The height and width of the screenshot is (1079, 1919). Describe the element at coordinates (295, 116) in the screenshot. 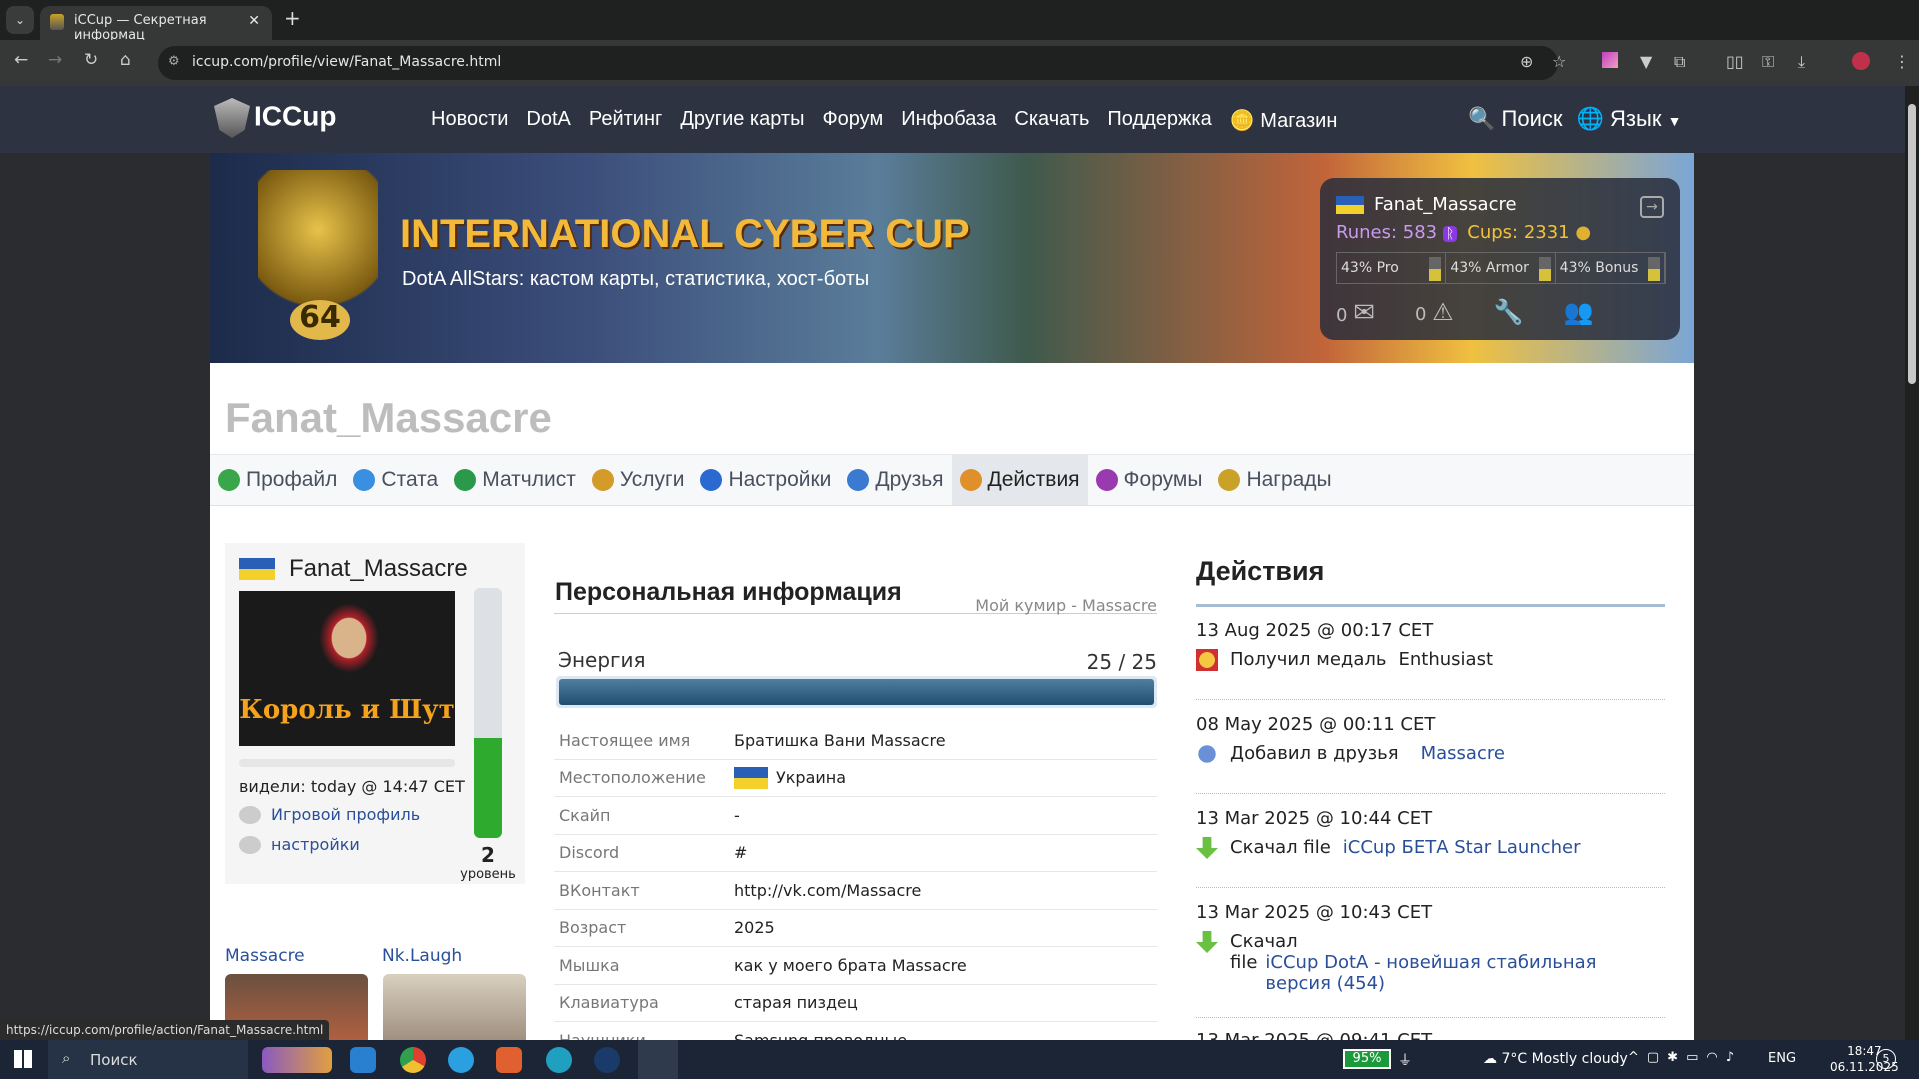

I see `logo-text: ICCup` at that location.